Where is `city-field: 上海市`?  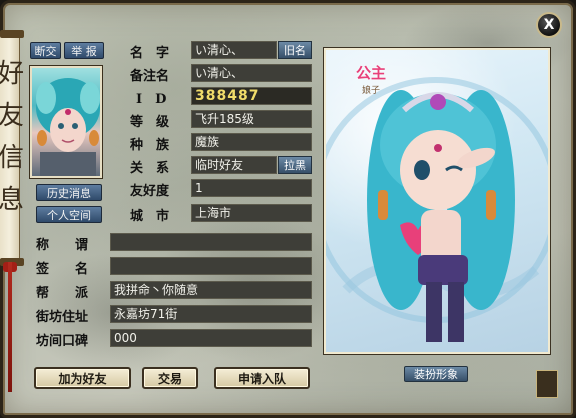
city-field: 上海市 is located at coordinates (251, 213).